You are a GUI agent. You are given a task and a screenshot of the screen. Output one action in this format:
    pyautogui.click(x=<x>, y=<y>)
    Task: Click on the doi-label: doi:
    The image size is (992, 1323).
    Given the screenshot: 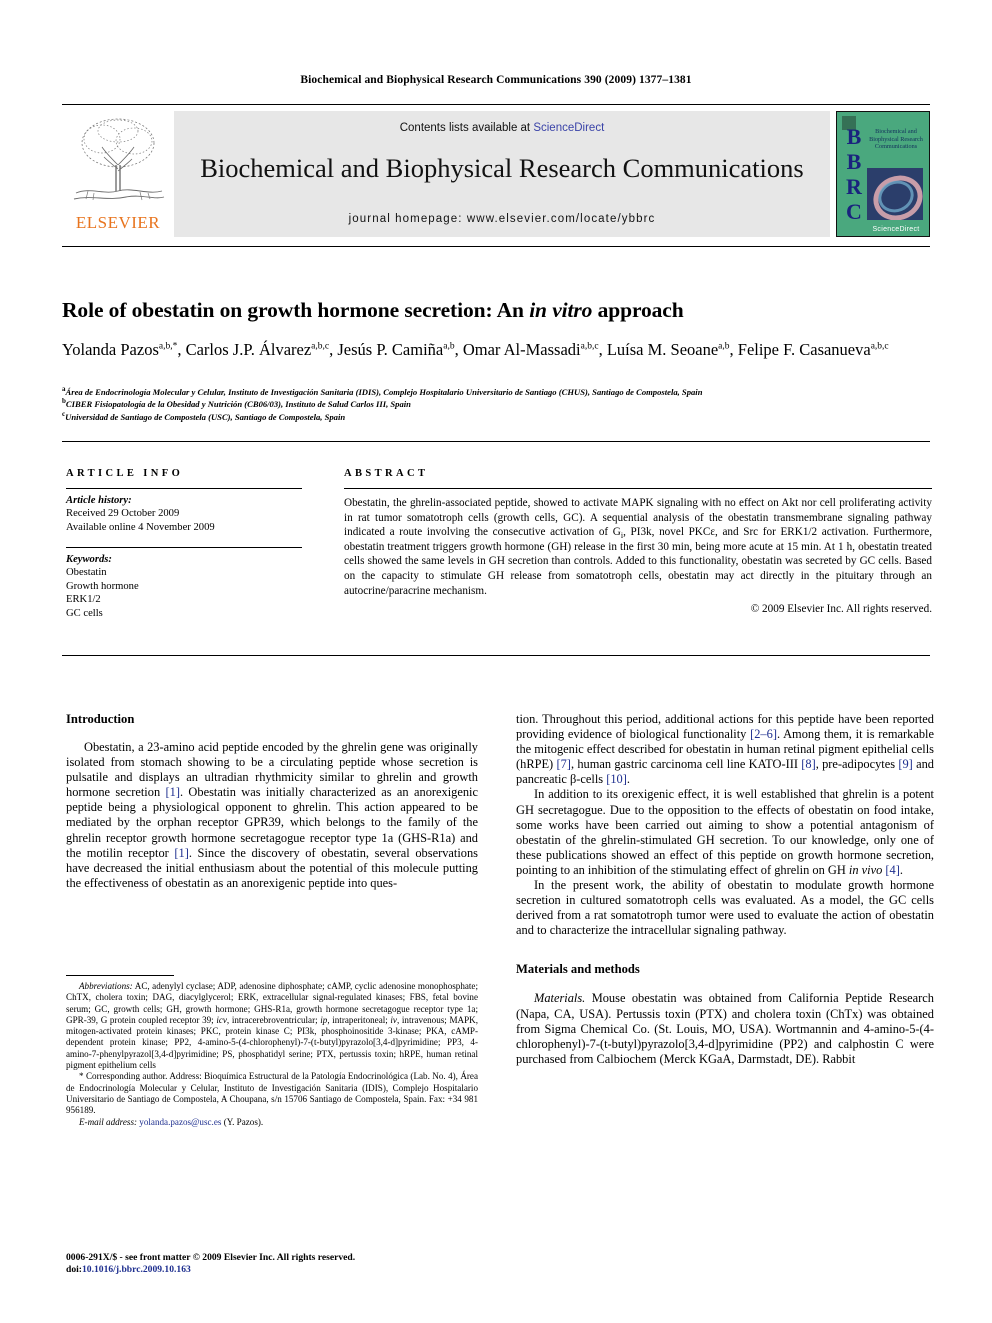 What is the action you would take?
    pyautogui.click(x=74, y=1270)
    